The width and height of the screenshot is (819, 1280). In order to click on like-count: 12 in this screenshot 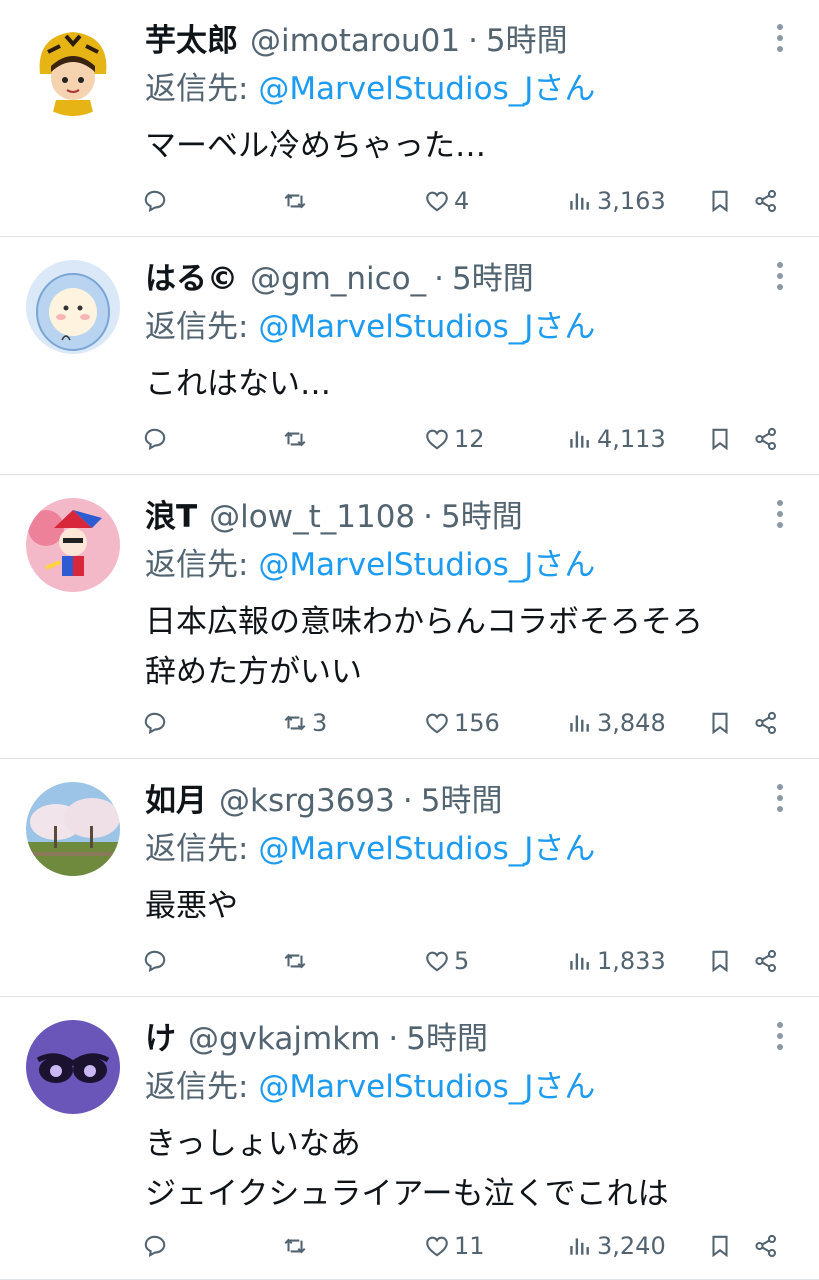, I will do `click(469, 439)`.